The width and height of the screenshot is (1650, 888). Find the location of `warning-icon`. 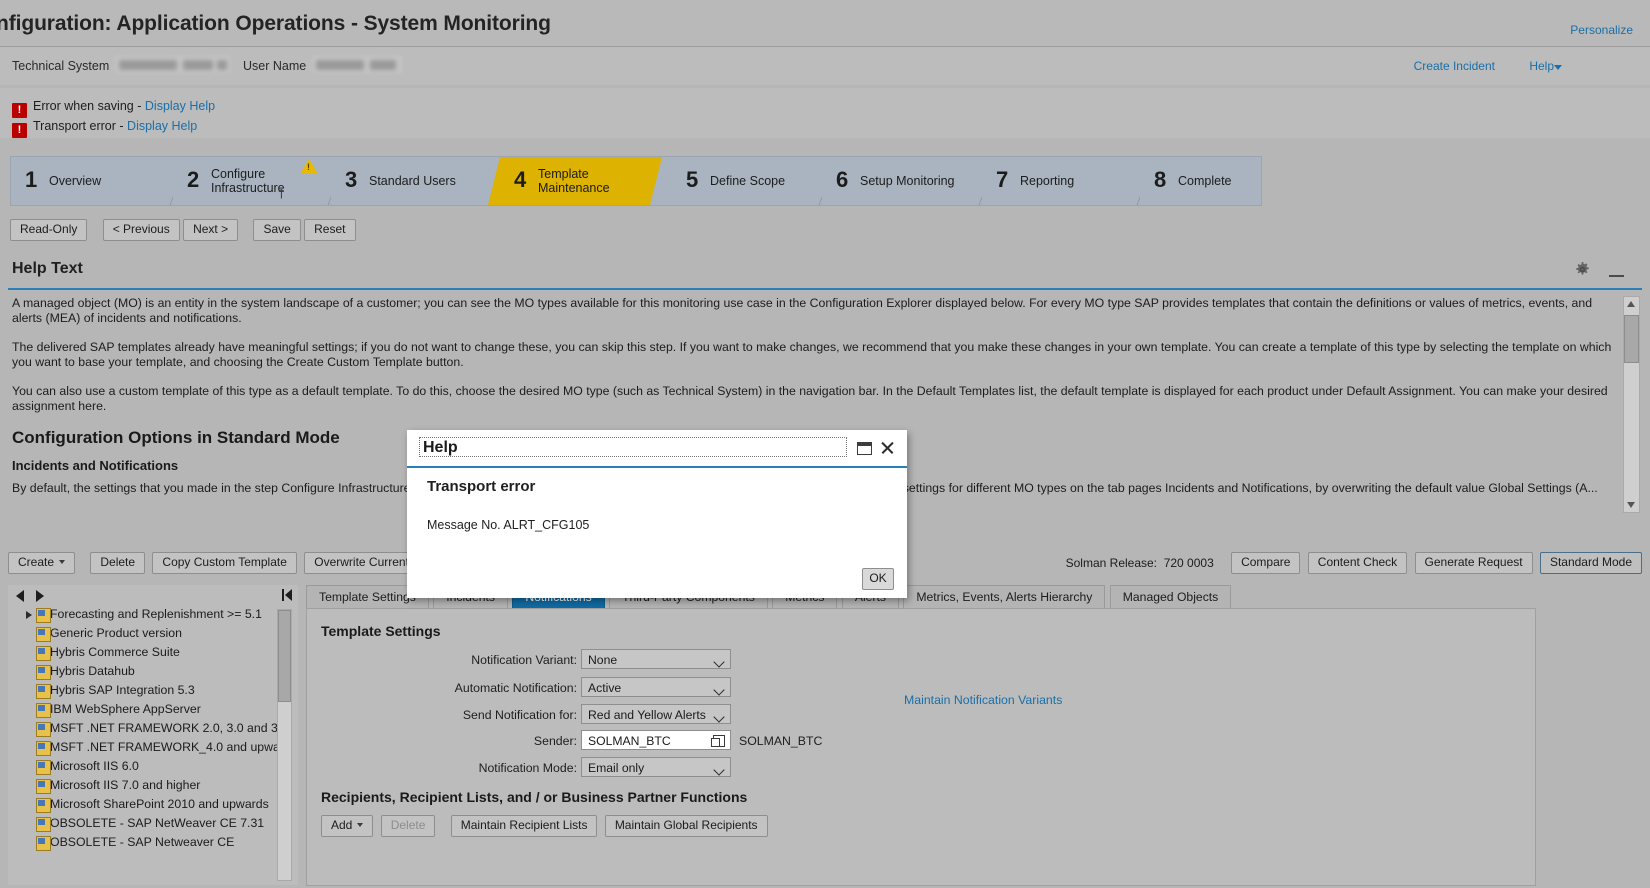

warning-icon is located at coordinates (309, 166).